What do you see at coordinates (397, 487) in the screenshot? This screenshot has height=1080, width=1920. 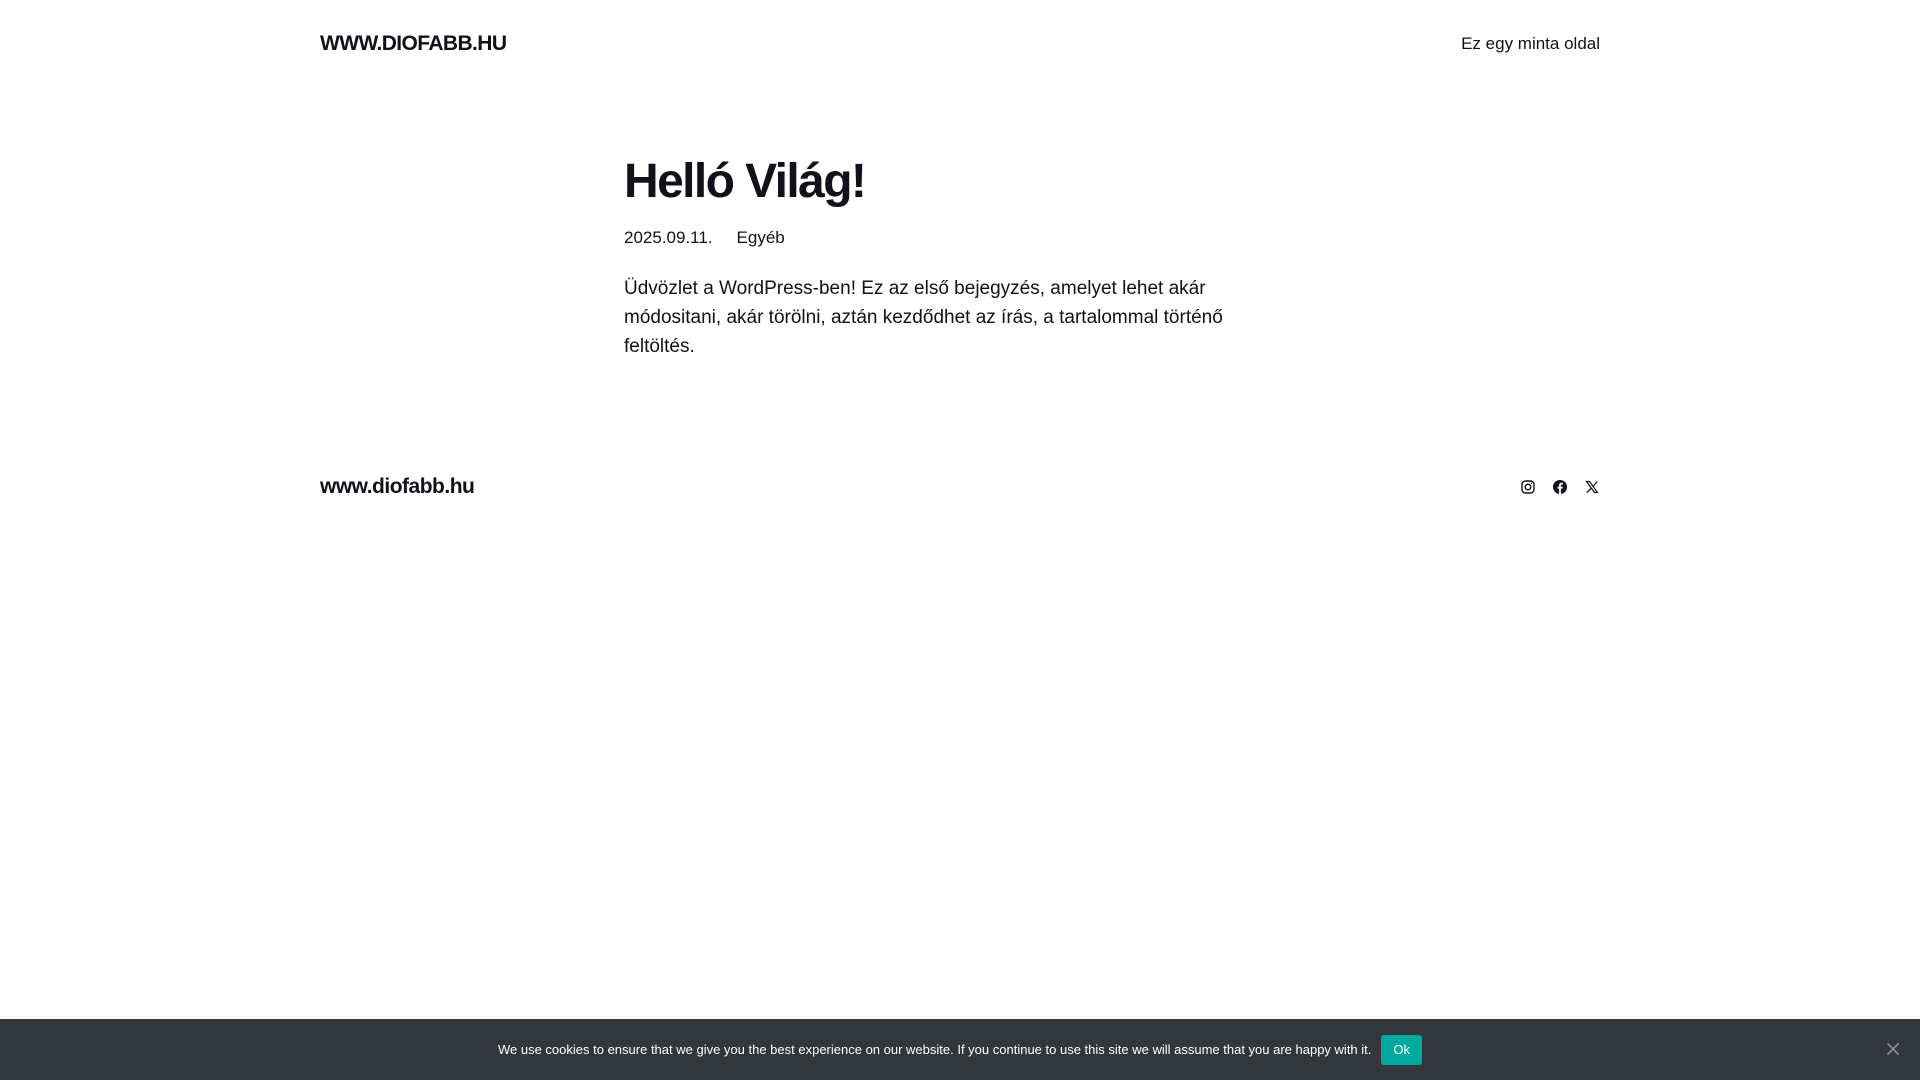 I see `footer-site-title-link: www.diofabb.hu` at bounding box center [397, 487].